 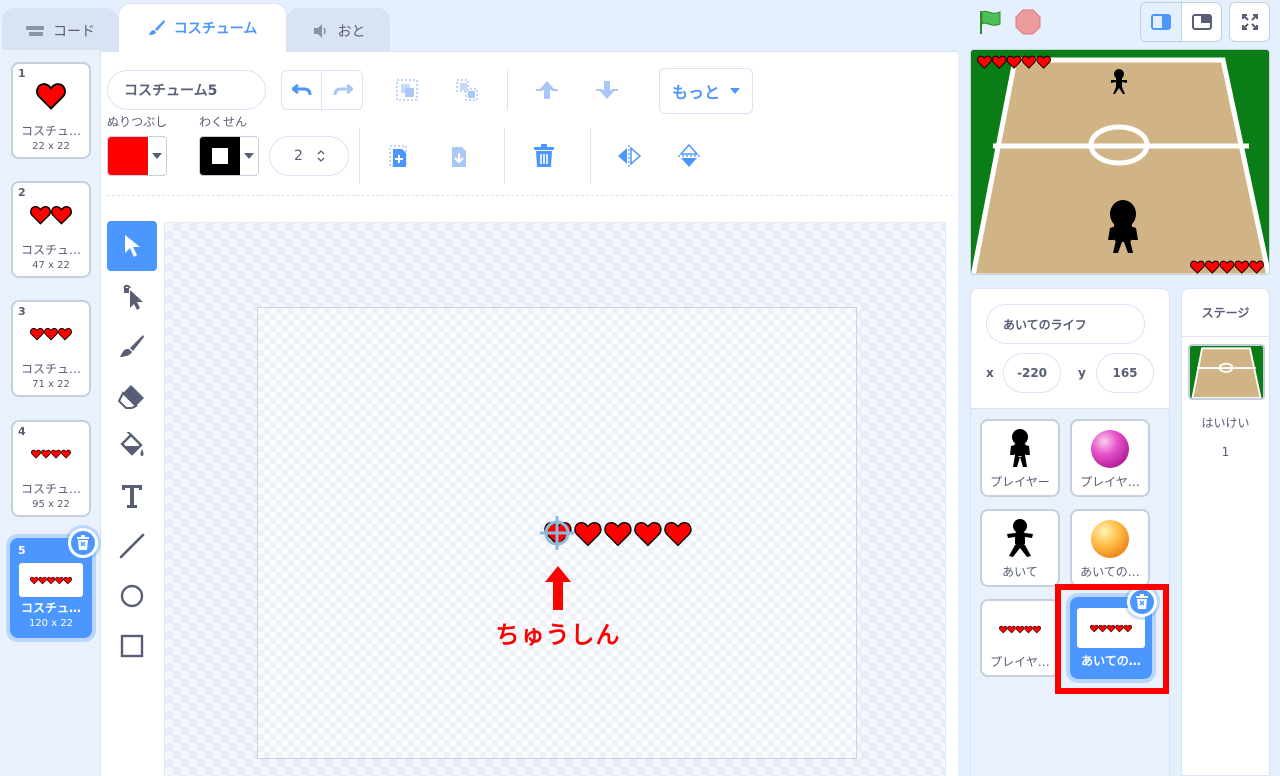 I want to click on outline-width-value: 2, so click(x=298, y=156).